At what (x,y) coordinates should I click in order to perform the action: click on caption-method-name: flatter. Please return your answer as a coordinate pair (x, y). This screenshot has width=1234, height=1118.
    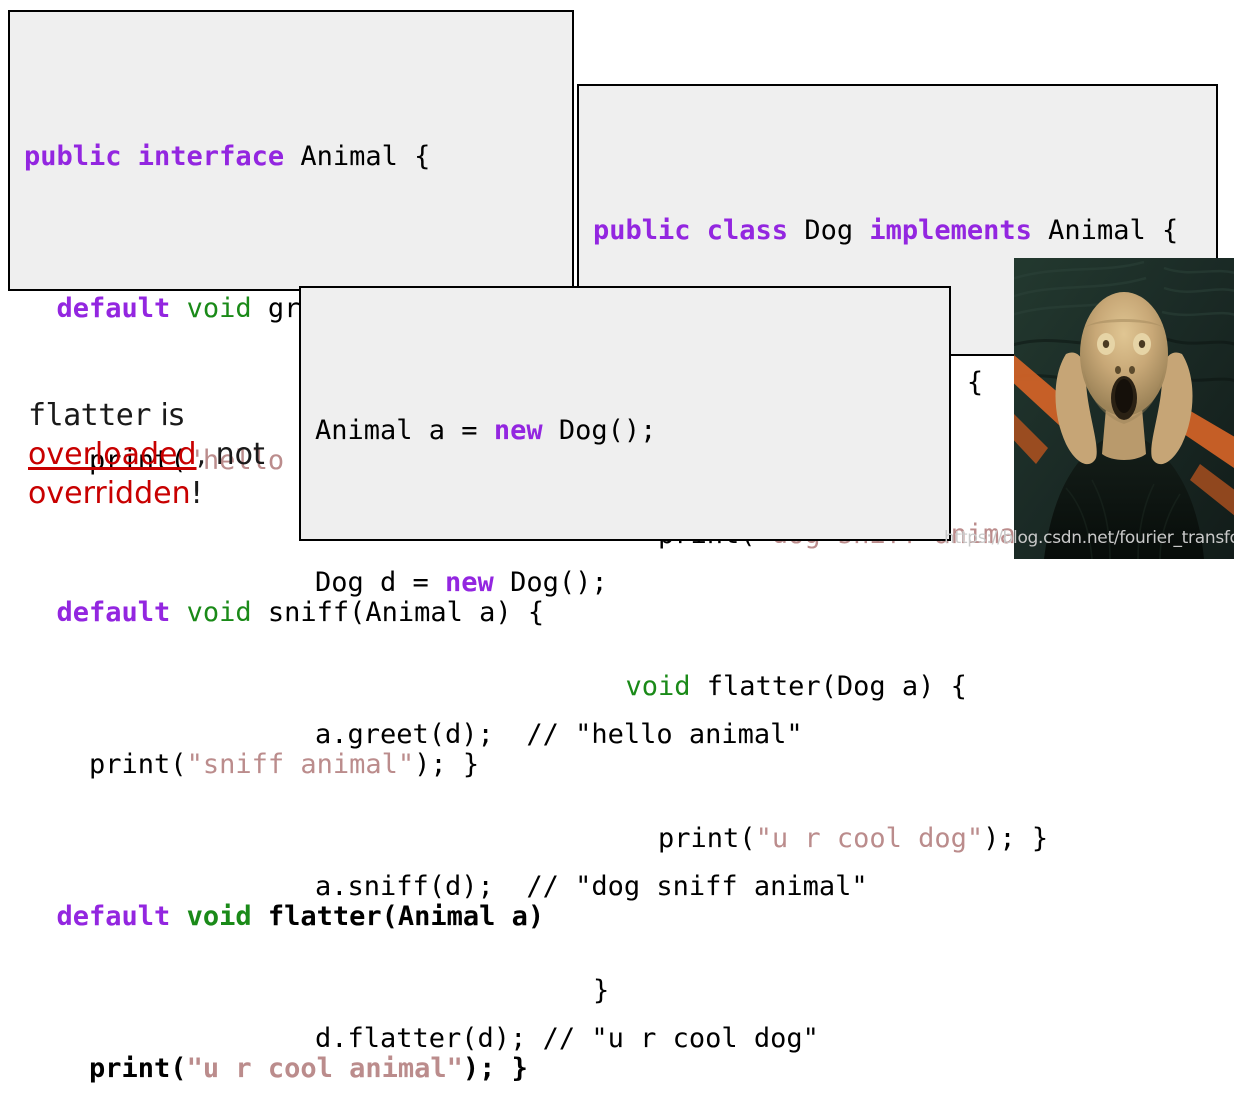
    Looking at the image, I should click on (89, 415).